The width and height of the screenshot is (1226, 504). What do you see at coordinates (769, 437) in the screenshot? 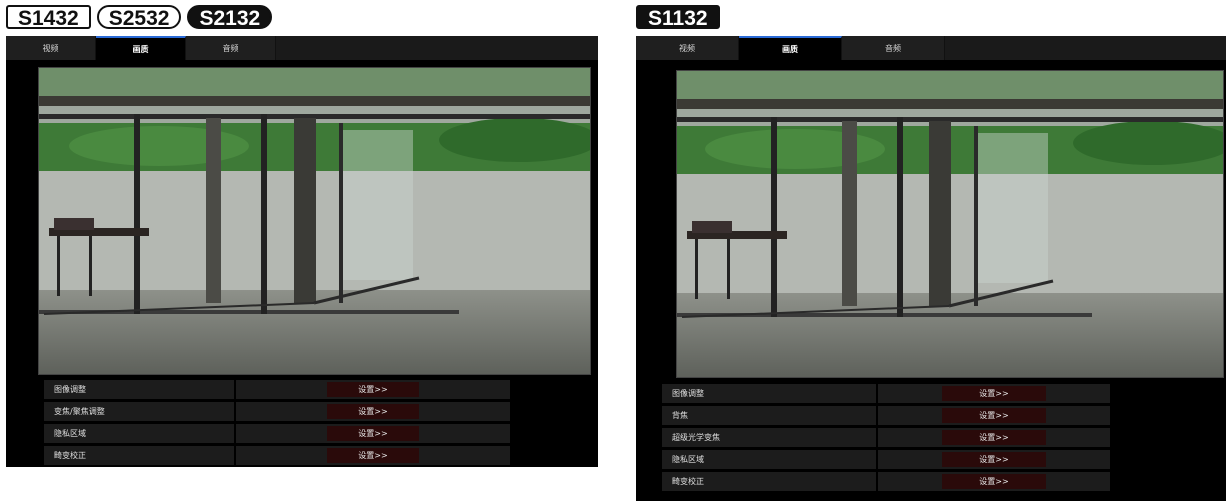
I see `setting-label-super-optical-zoom: 超级光学变焦` at bounding box center [769, 437].